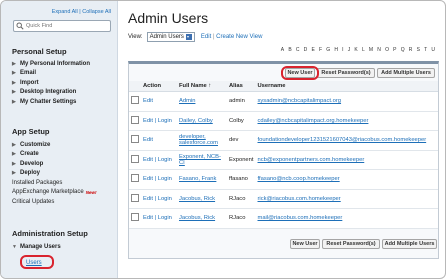 The image size is (446, 279). I want to click on alpha-filter-letter: H, so click(336, 50).